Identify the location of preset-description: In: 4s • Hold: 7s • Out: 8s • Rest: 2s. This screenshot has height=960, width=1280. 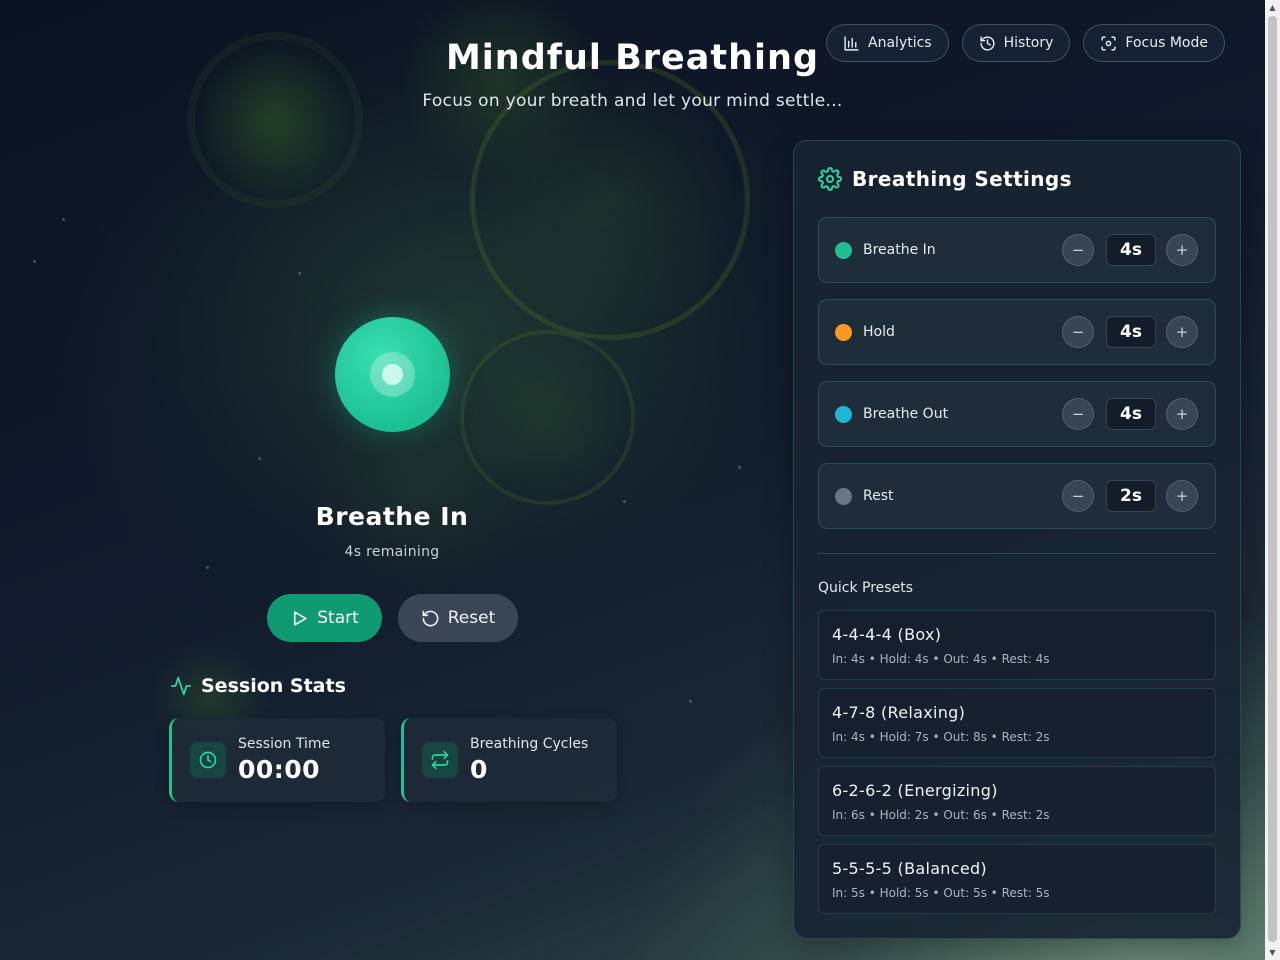
(941, 737).